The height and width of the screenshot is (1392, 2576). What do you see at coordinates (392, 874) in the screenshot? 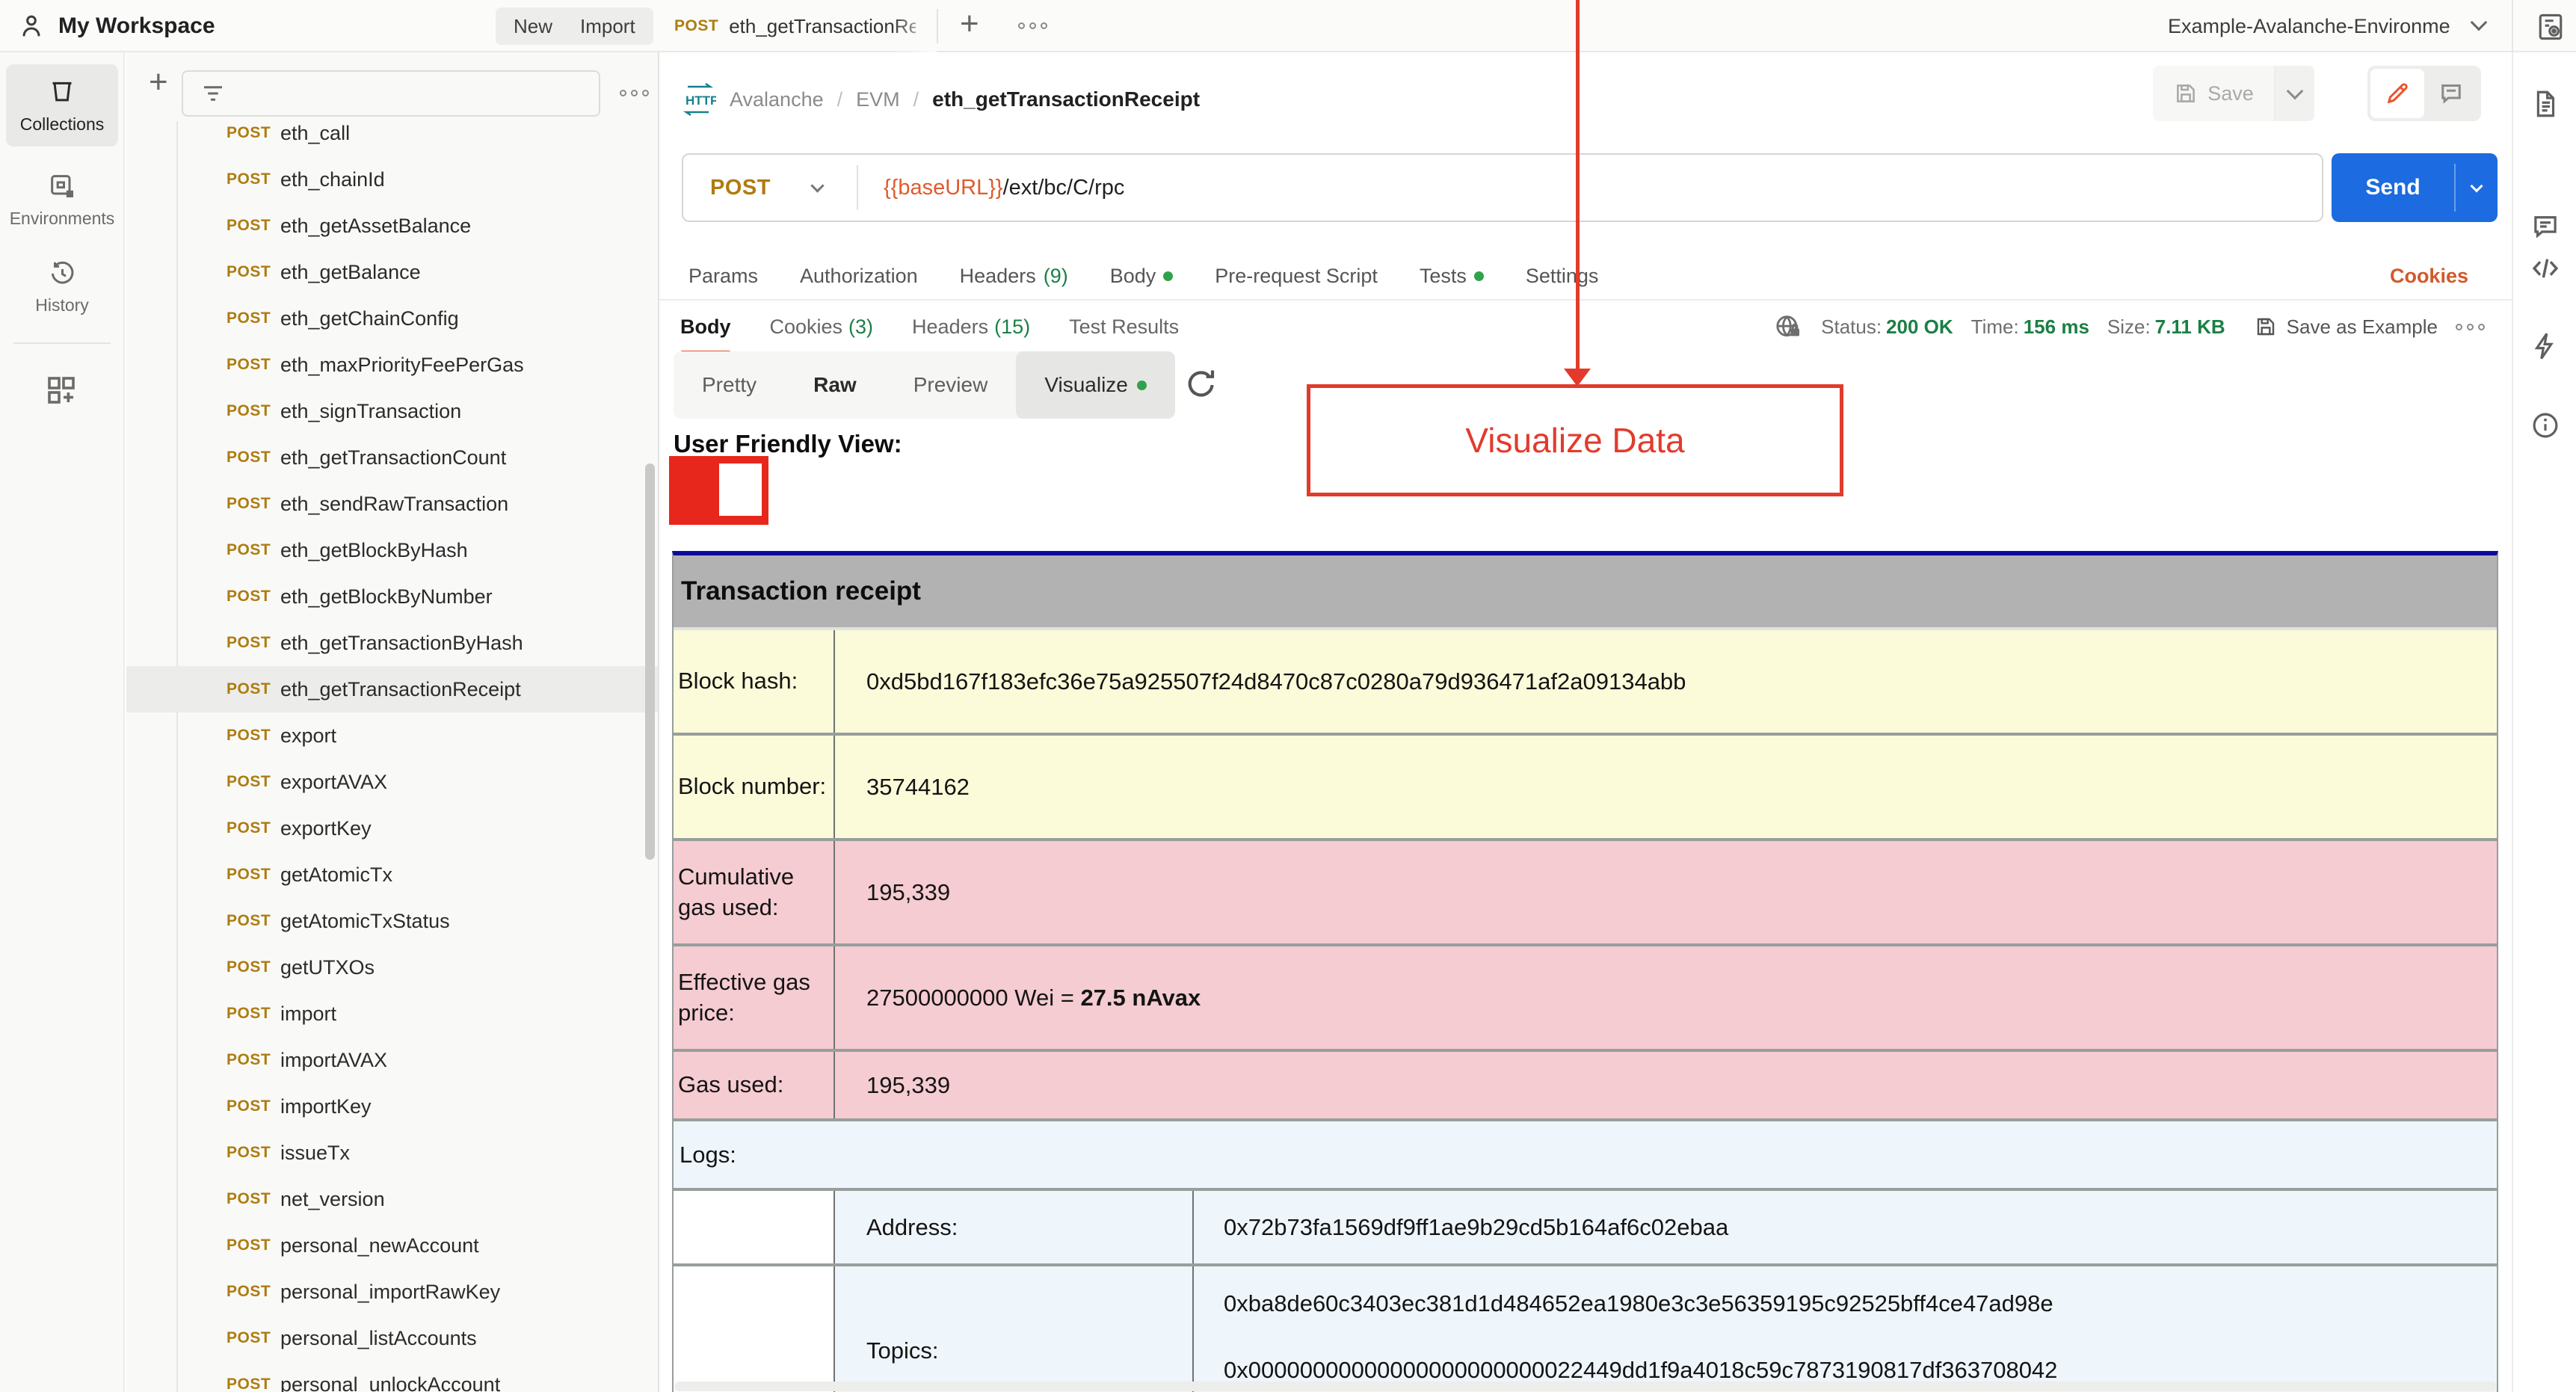
I see `request-list-item: POST getAtomicTx` at bounding box center [392, 874].